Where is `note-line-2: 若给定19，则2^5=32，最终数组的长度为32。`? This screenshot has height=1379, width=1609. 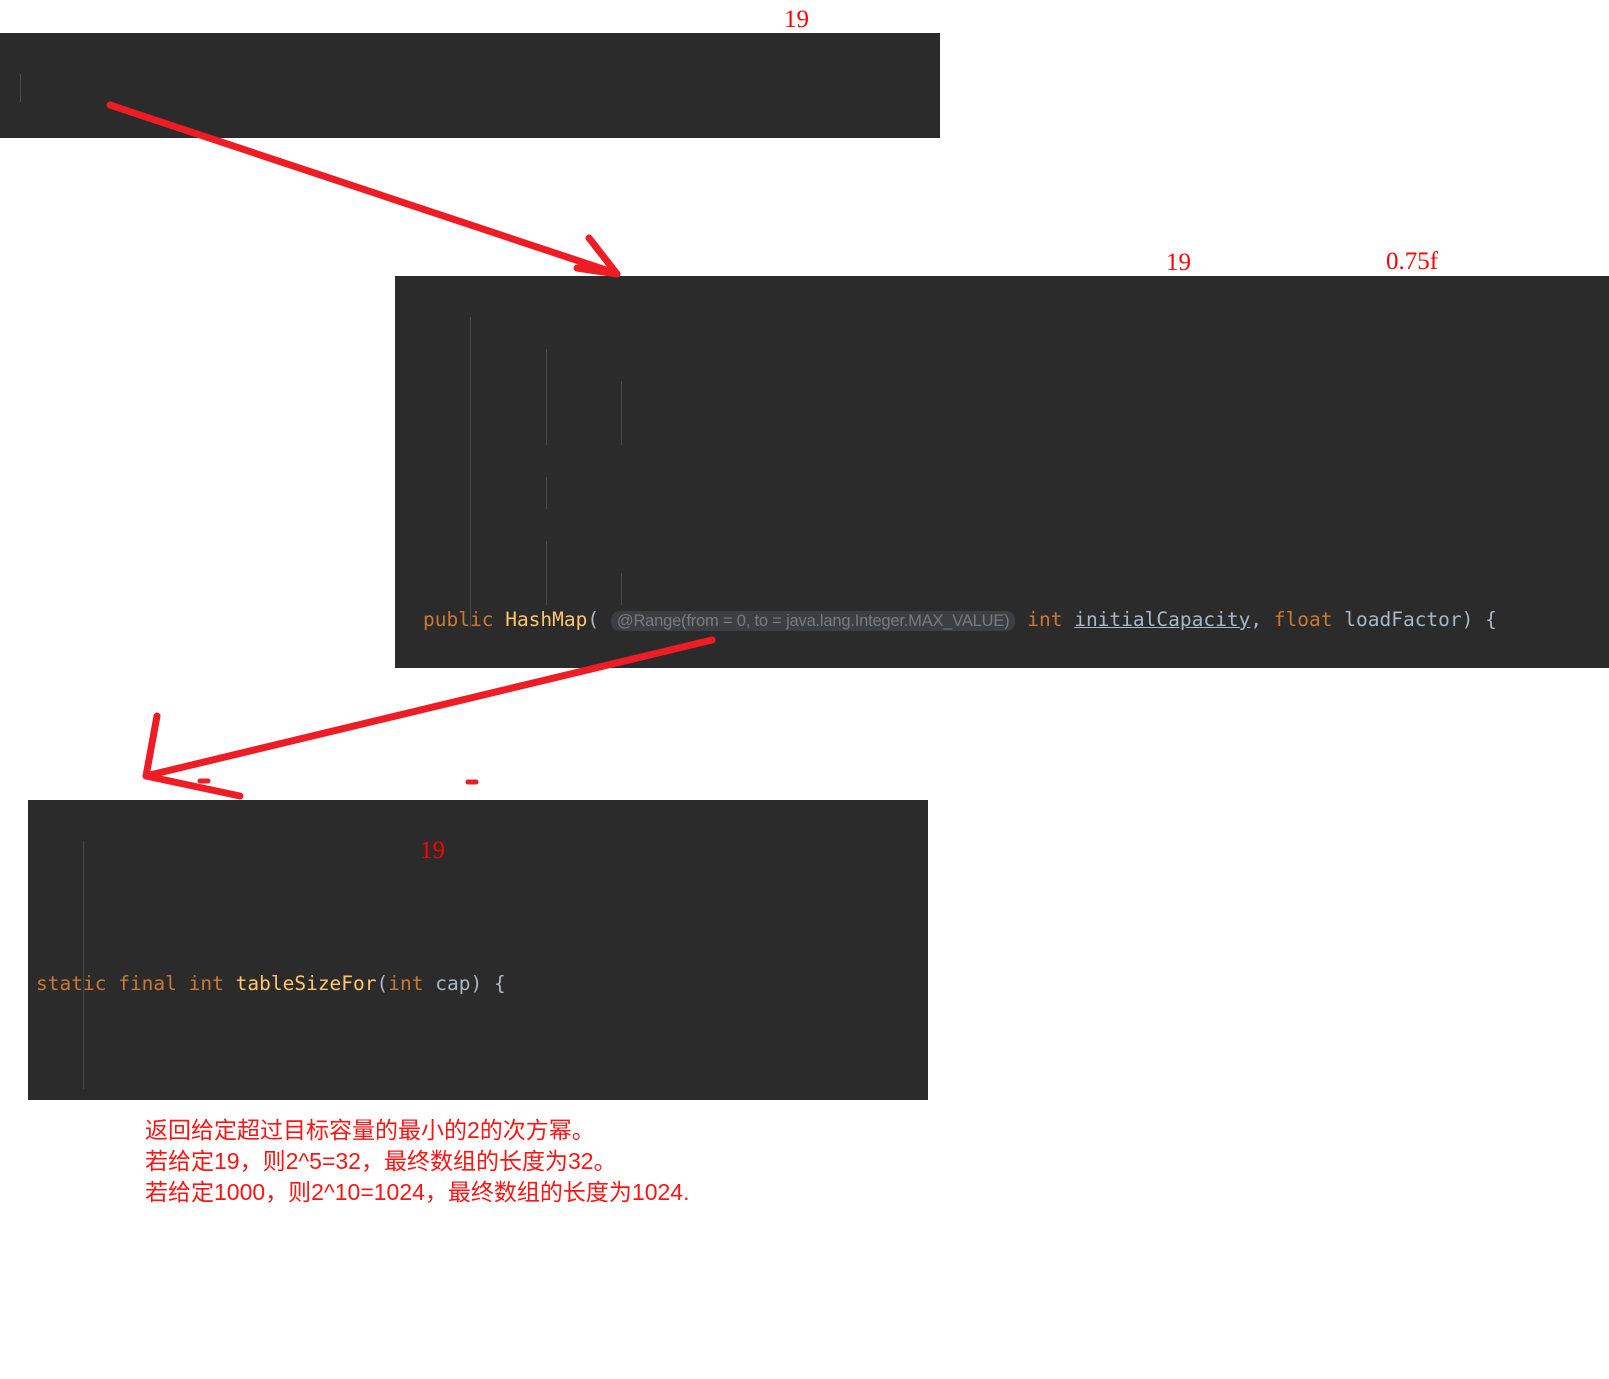
note-line-2: 若给定19，则2^5=32，最终数组的长度为32。 is located at coordinates (381, 1161).